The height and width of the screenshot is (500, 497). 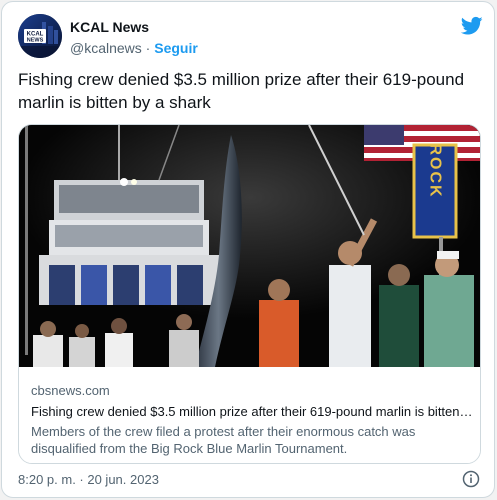 What do you see at coordinates (471, 479) in the screenshot?
I see `info-icon` at bounding box center [471, 479].